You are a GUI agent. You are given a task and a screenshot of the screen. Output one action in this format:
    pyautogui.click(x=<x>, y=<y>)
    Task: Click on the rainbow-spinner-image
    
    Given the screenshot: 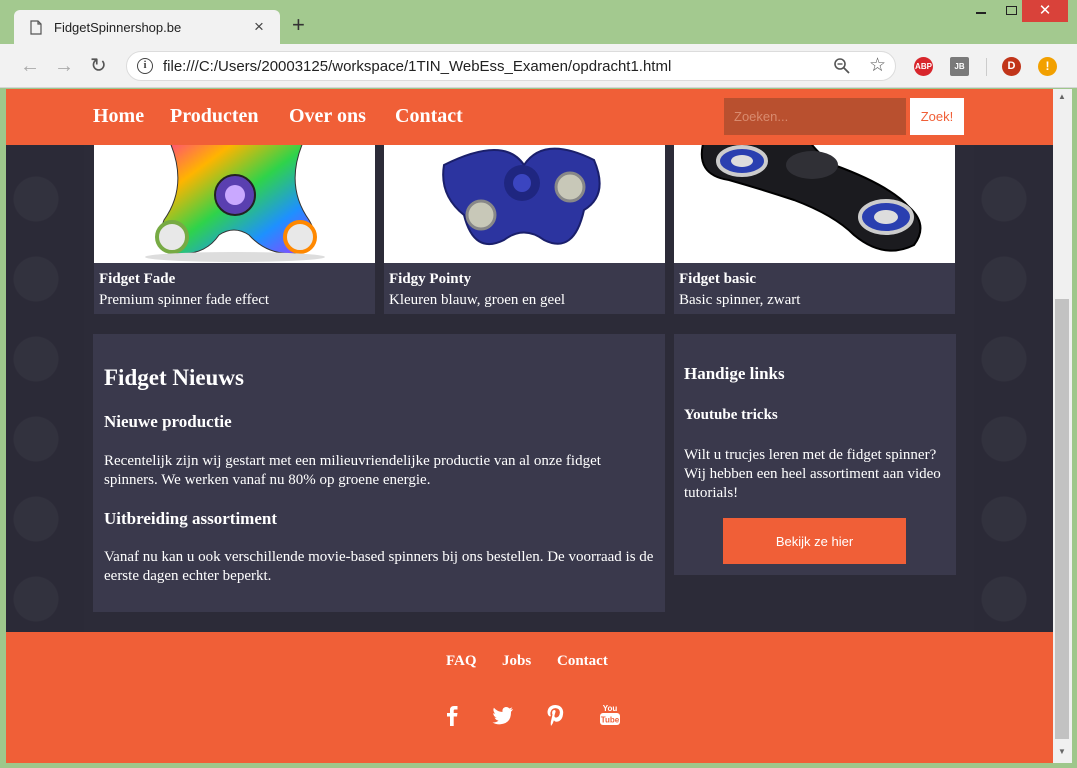 What is the action you would take?
    pyautogui.click(x=234, y=204)
    